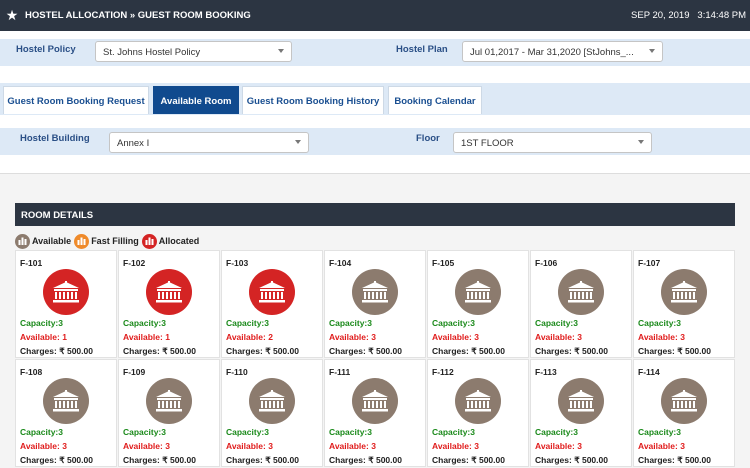 This screenshot has height=468, width=750. Describe the element at coordinates (82, 241) in the screenshot. I see `fast-filling-icon` at that location.